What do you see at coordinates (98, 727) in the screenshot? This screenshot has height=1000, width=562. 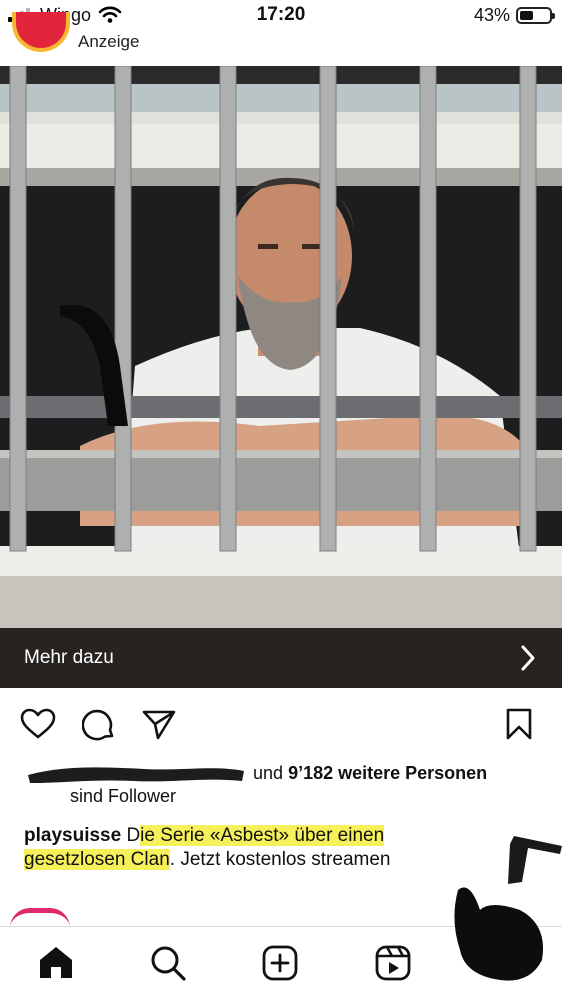 I see `comment-icon` at bounding box center [98, 727].